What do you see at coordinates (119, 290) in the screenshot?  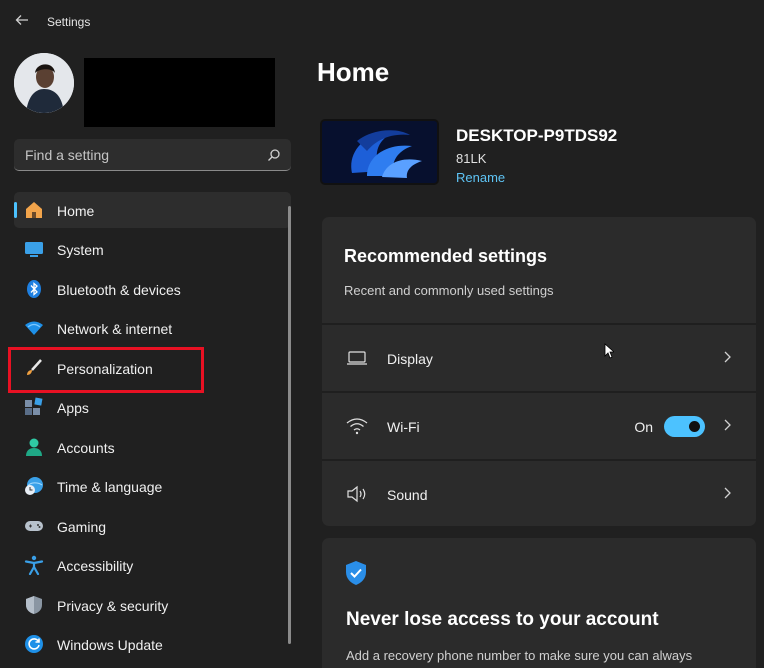 I see `sidebar-item-label: Bluetooth & devices` at bounding box center [119, 290].